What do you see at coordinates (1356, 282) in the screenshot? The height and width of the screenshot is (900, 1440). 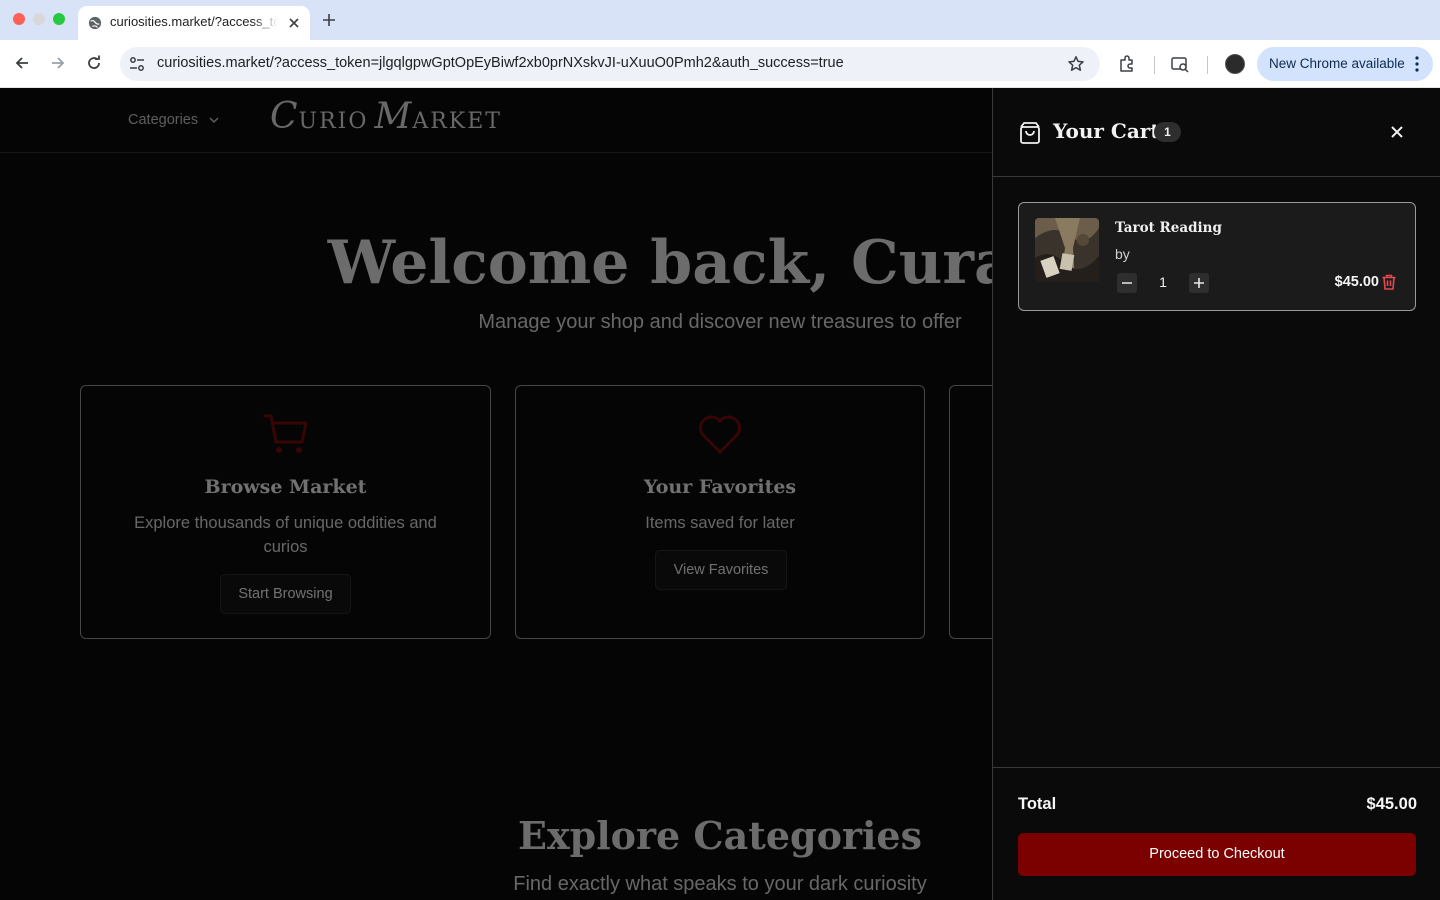 I see `item-price: $45.00` at bounding box center [1356, 282].